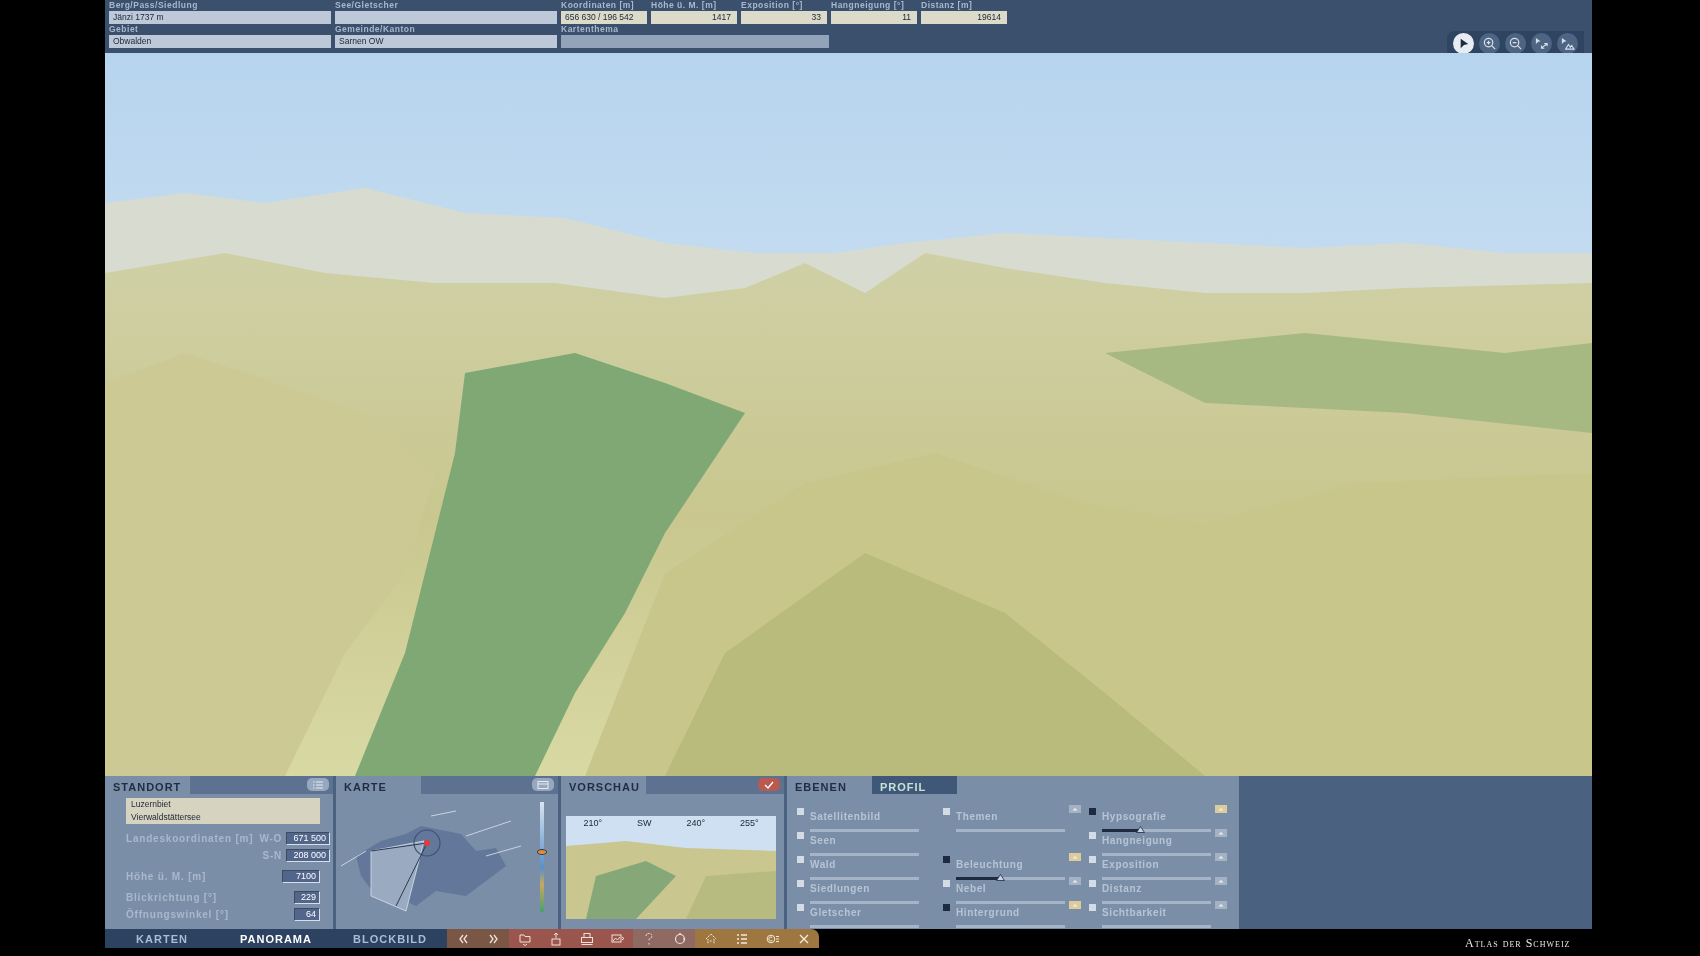  What do you see at coordinates (823, 865) in the screenshot?
I see `layer-label: Wald` at bounding box center [823, 865].